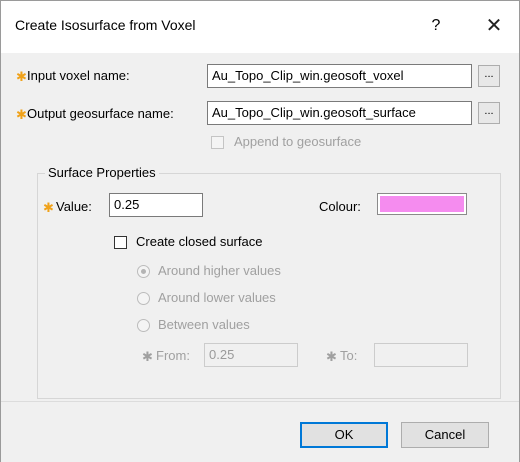 The height and width of the screenshot is (462, 520). What do you see at coordinates (78, 75) in the screenshot?
I see `input-voxel-label: Input voxel name:` at bounding box center [78, 75].